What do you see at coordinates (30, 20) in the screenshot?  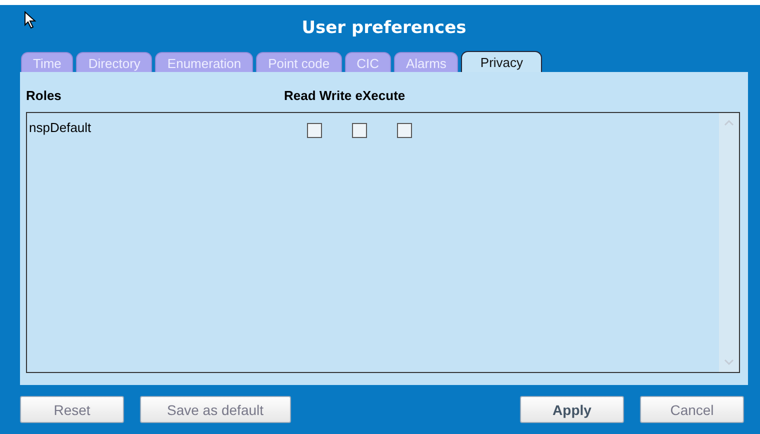 I see `pointer-cursor-icon` at bounding box center [30, 20].